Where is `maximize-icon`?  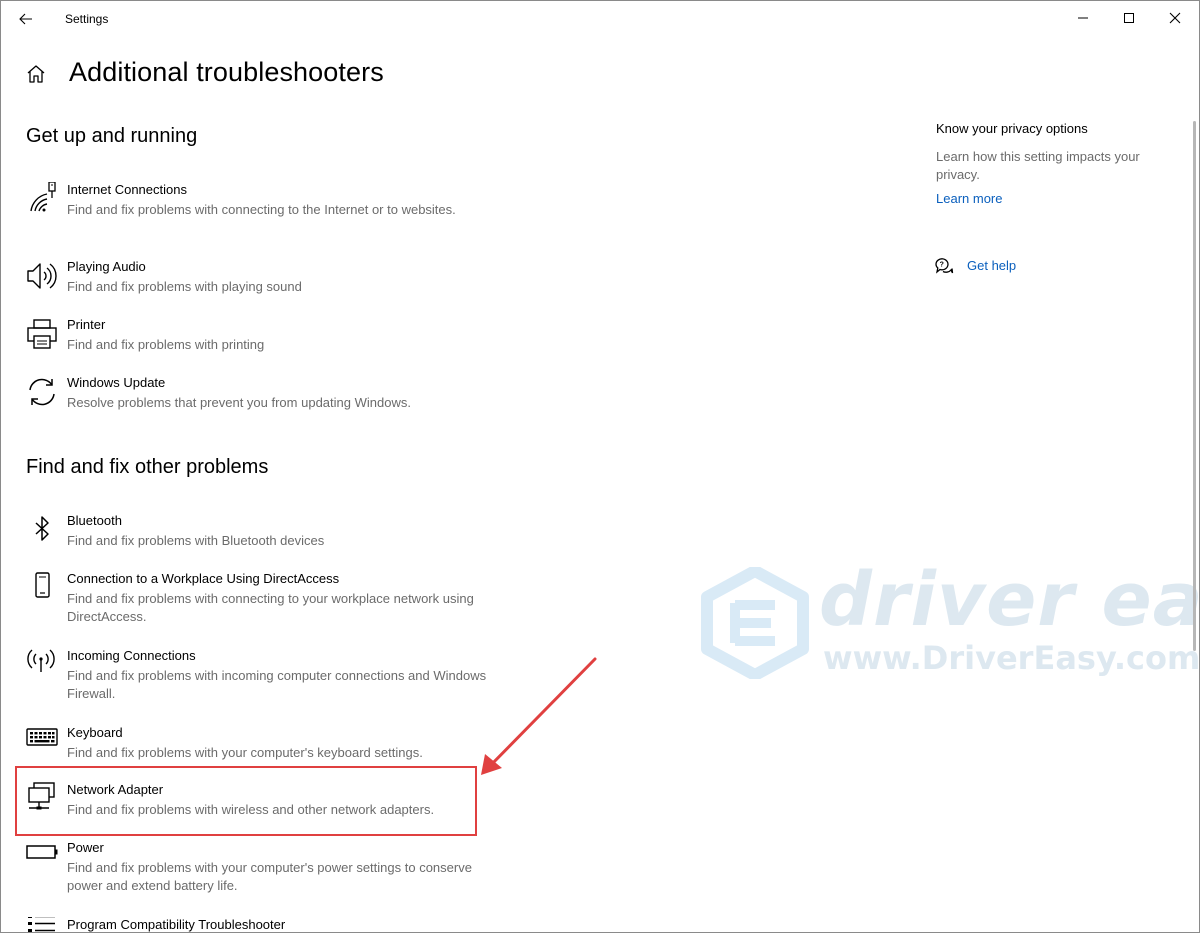 maximize-icon is located at coordinates (1129, 18).